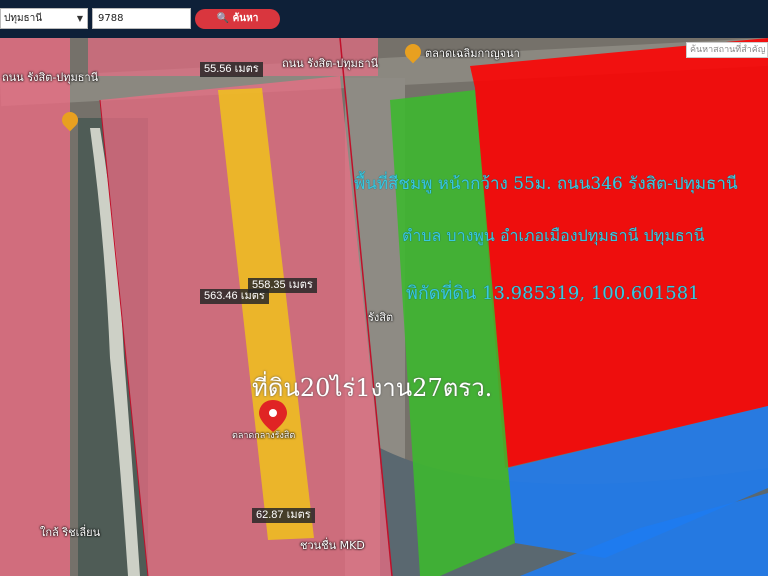 The image size is (768, 576). What do you see at coordinates (472, 53) in the screenshot?
I see `place-label: ตลาดเฉลิมกาญจนา` at bounding box center [472, 53].